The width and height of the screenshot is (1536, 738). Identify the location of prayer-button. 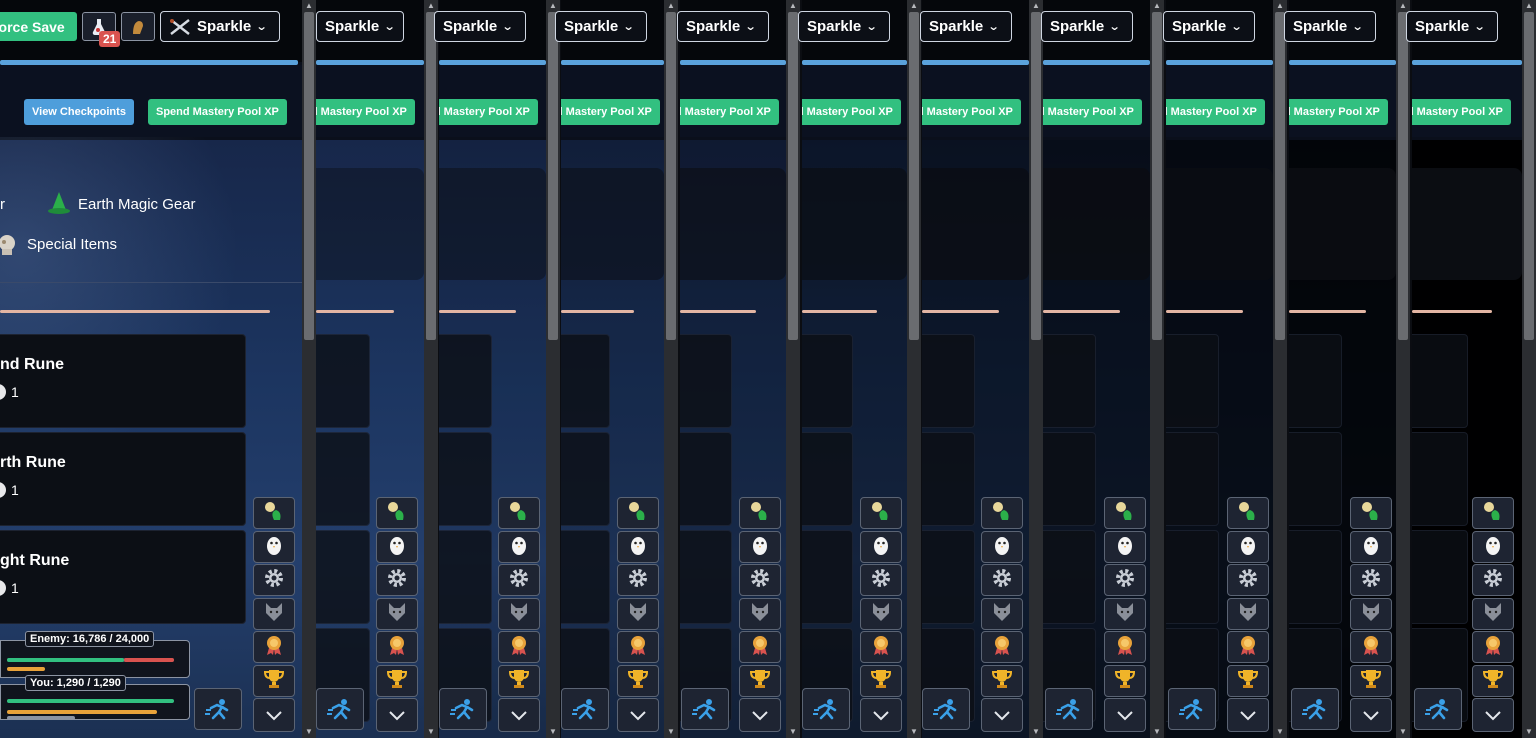
(138, 26).